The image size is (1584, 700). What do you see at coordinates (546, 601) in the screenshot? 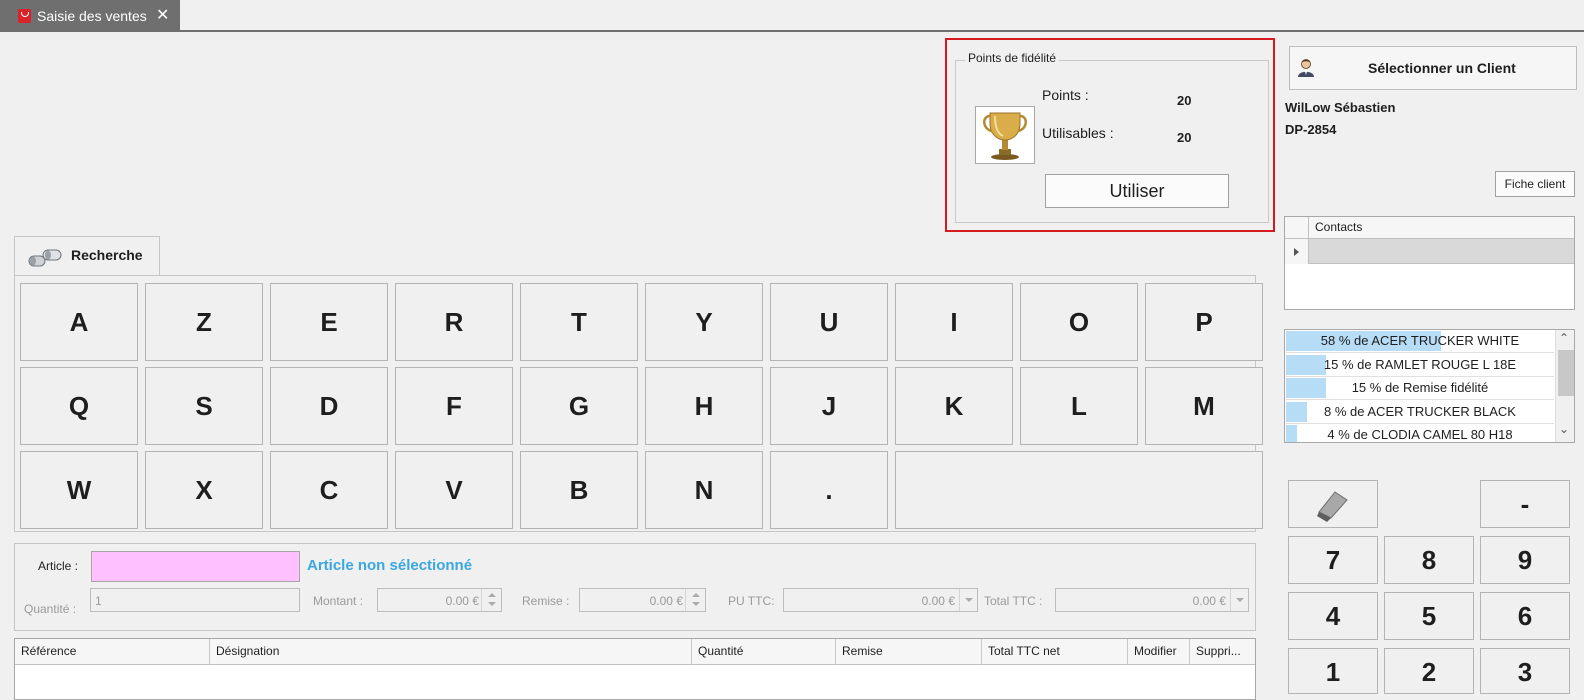
I see `discount-label: Remise :` at bounding box center [546, 601].